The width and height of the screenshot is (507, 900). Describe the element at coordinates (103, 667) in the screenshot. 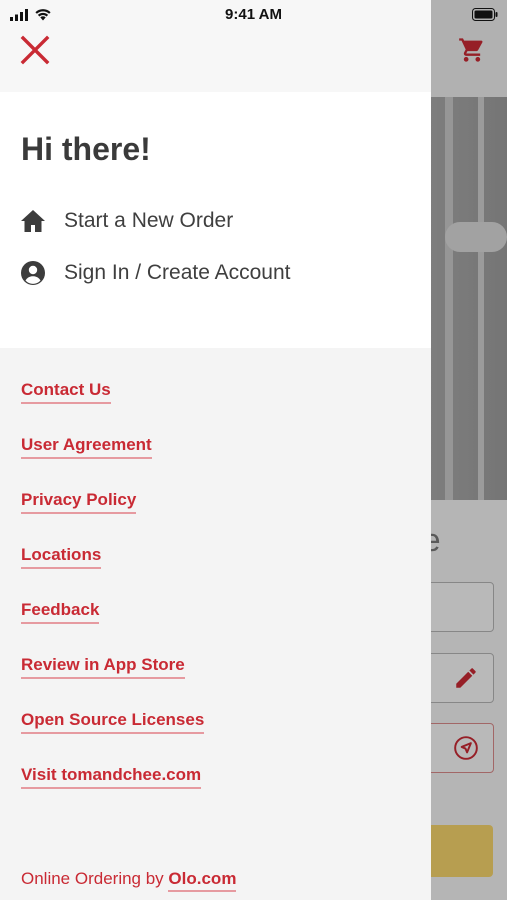

I see `review-app-store-link: Review in App Store` at that location.